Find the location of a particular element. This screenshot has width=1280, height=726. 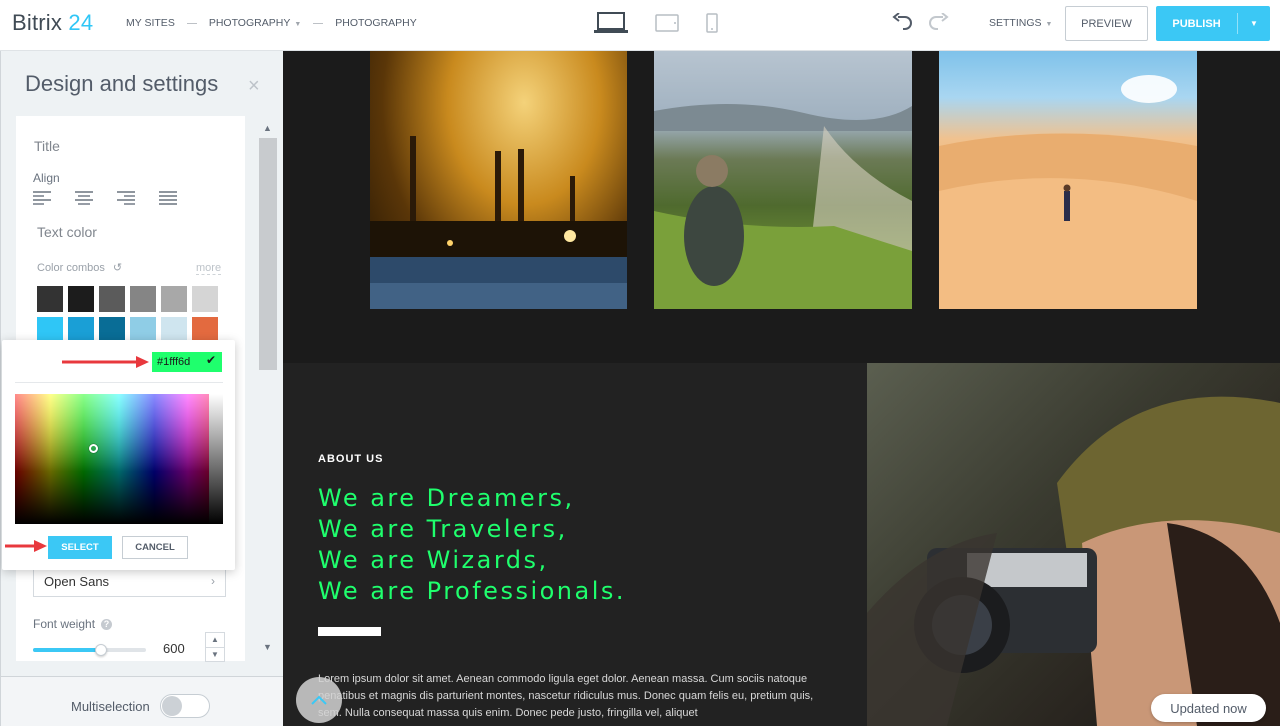

align-label: Align is located at coordinates (46, 178).